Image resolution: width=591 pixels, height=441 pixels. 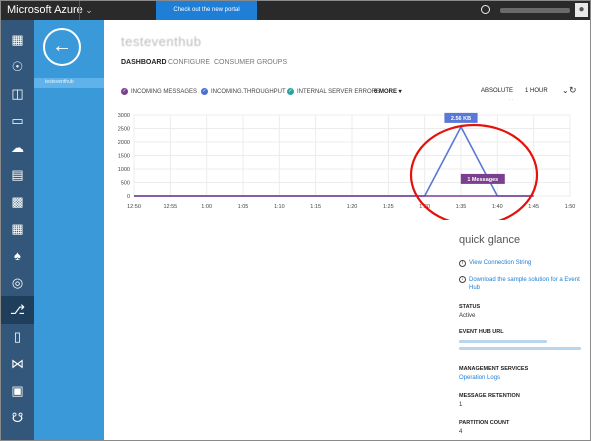 What do you see at coordinates (352, 207) in the screenshot?
I see `x-tick-label: 1:20` at bounding box center [352, 207].